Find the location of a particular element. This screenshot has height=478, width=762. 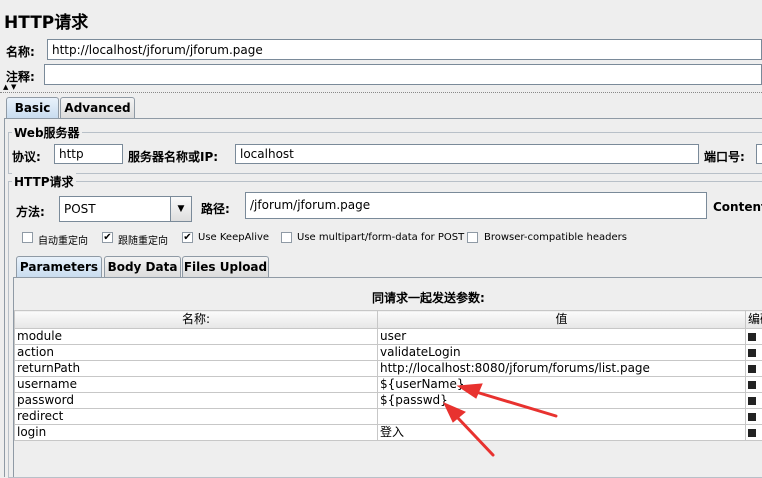

chevron-down-icon: ▼ is located at coordinates (180, 209).